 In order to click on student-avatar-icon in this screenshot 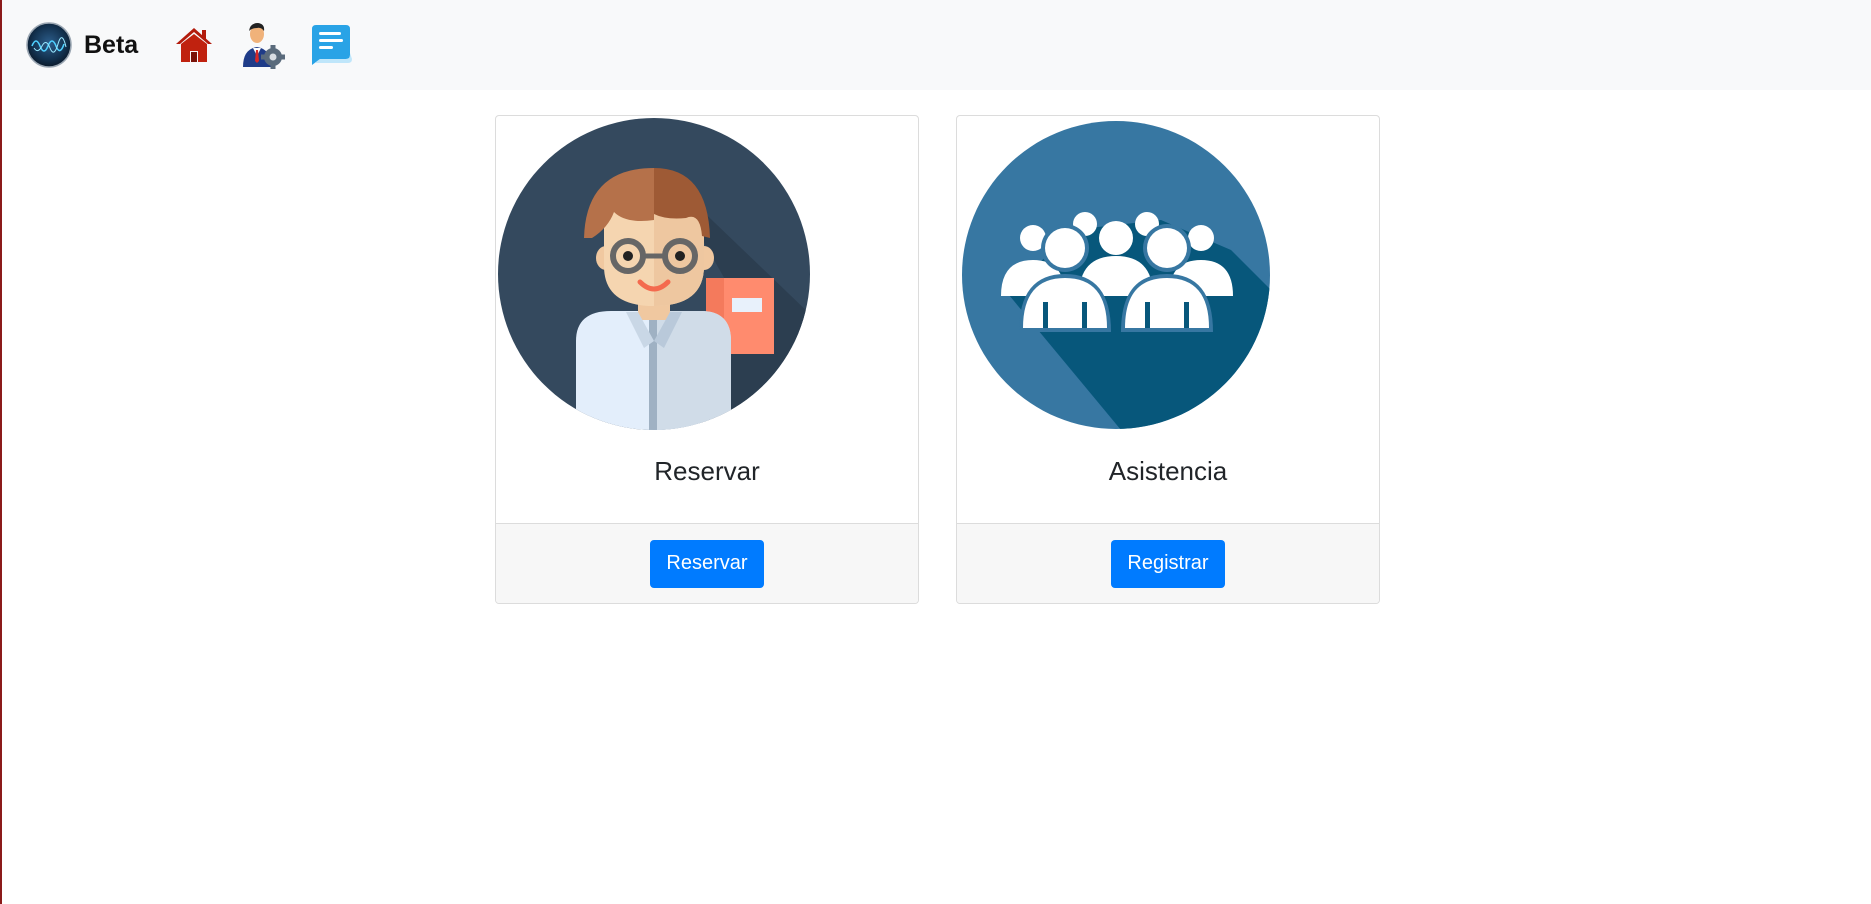, I will do `click(654, 274)`.